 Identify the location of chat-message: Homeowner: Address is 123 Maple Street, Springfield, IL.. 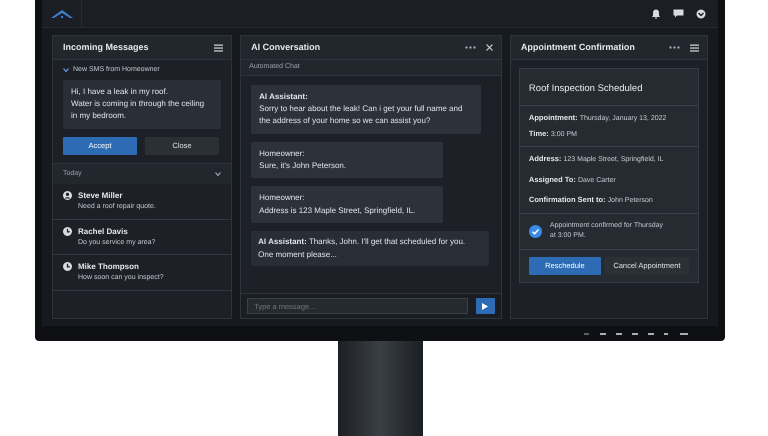
(347, 205).